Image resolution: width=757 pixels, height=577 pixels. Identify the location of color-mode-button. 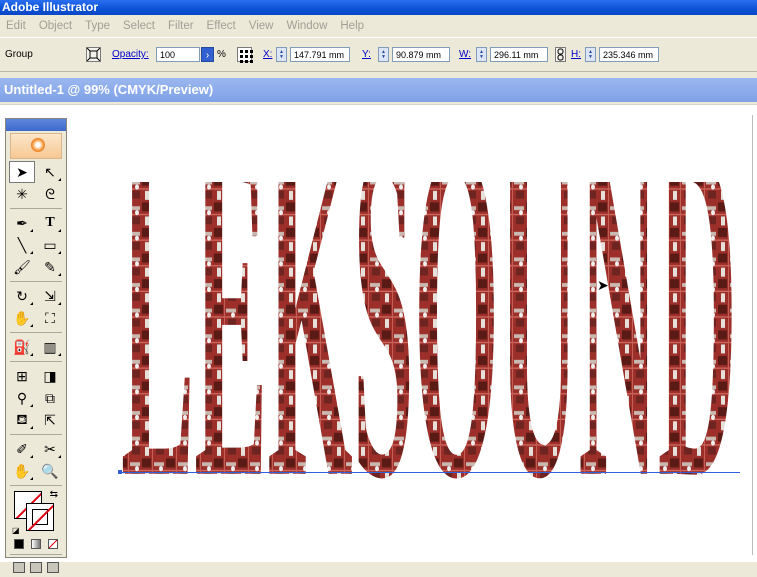
(18, 544).